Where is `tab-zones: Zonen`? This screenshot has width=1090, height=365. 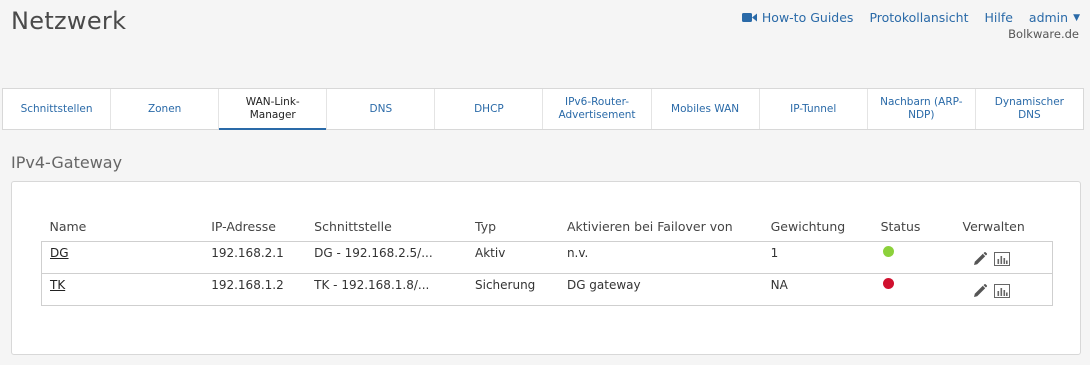
tab-zones: Zonen is located at coordinates (165, 109).